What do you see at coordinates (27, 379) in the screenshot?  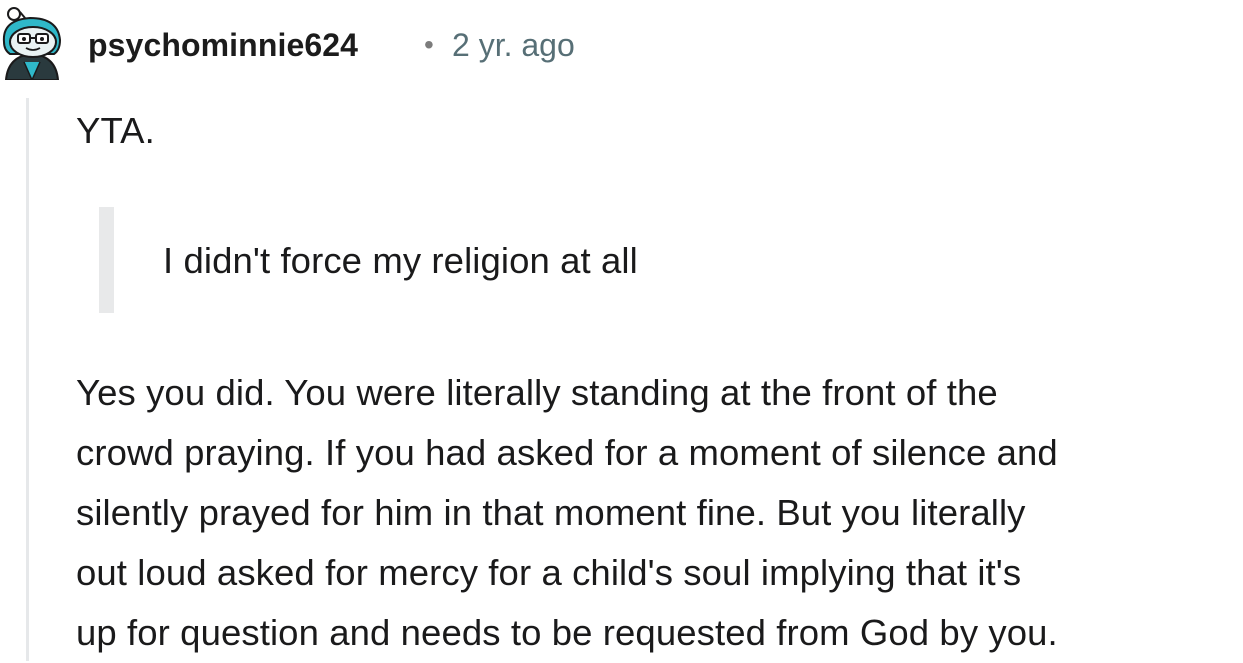 I see `thread-collapse-line` at bounding box center [27, 379].